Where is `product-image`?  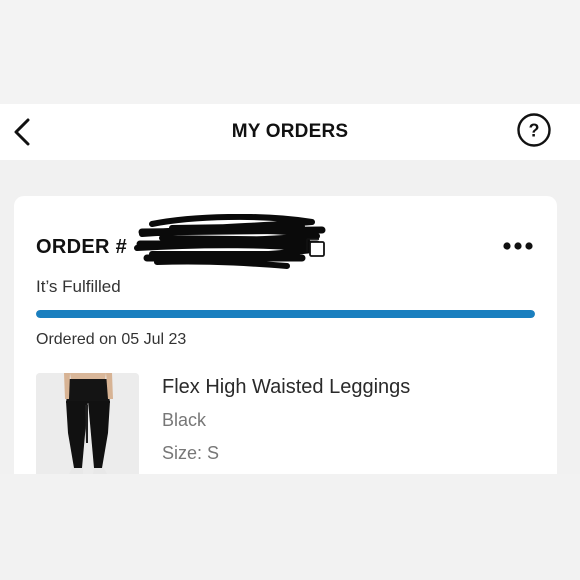
product-image is located at coordinates (87, 428).